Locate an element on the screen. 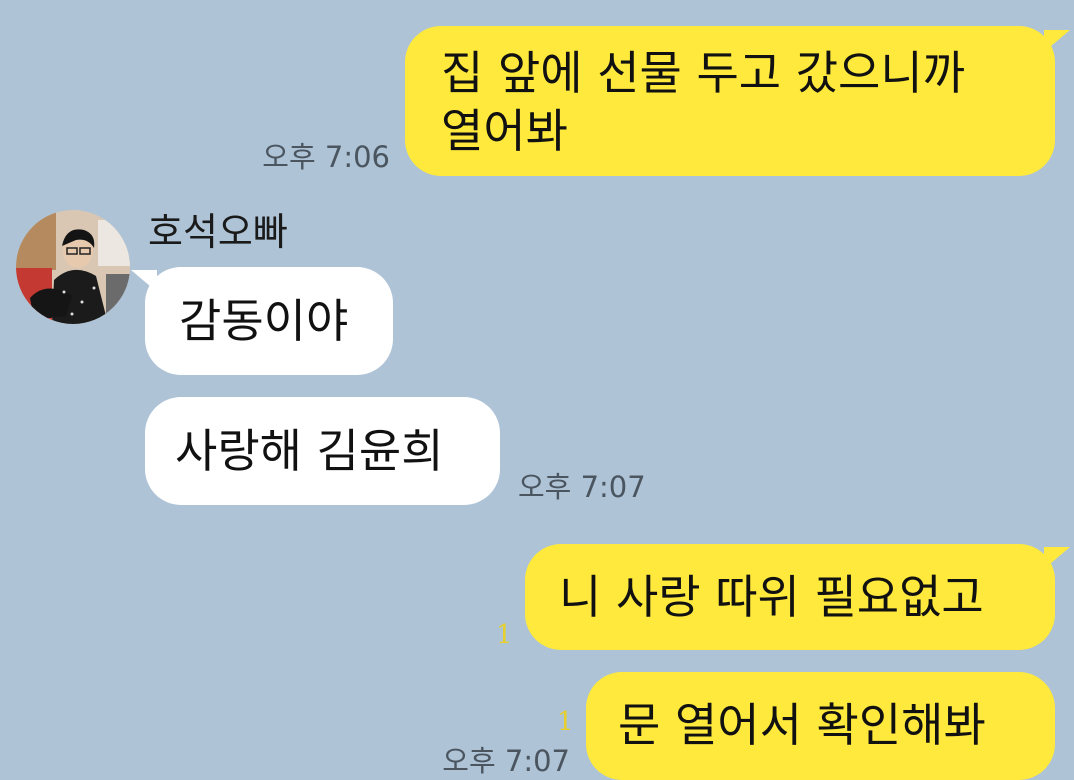 Image resolution: width=1074 pixels, height=780 pixels. my-message-bubble: 니 사랑 따위 필요없고 is located at coordinates (790, 597).